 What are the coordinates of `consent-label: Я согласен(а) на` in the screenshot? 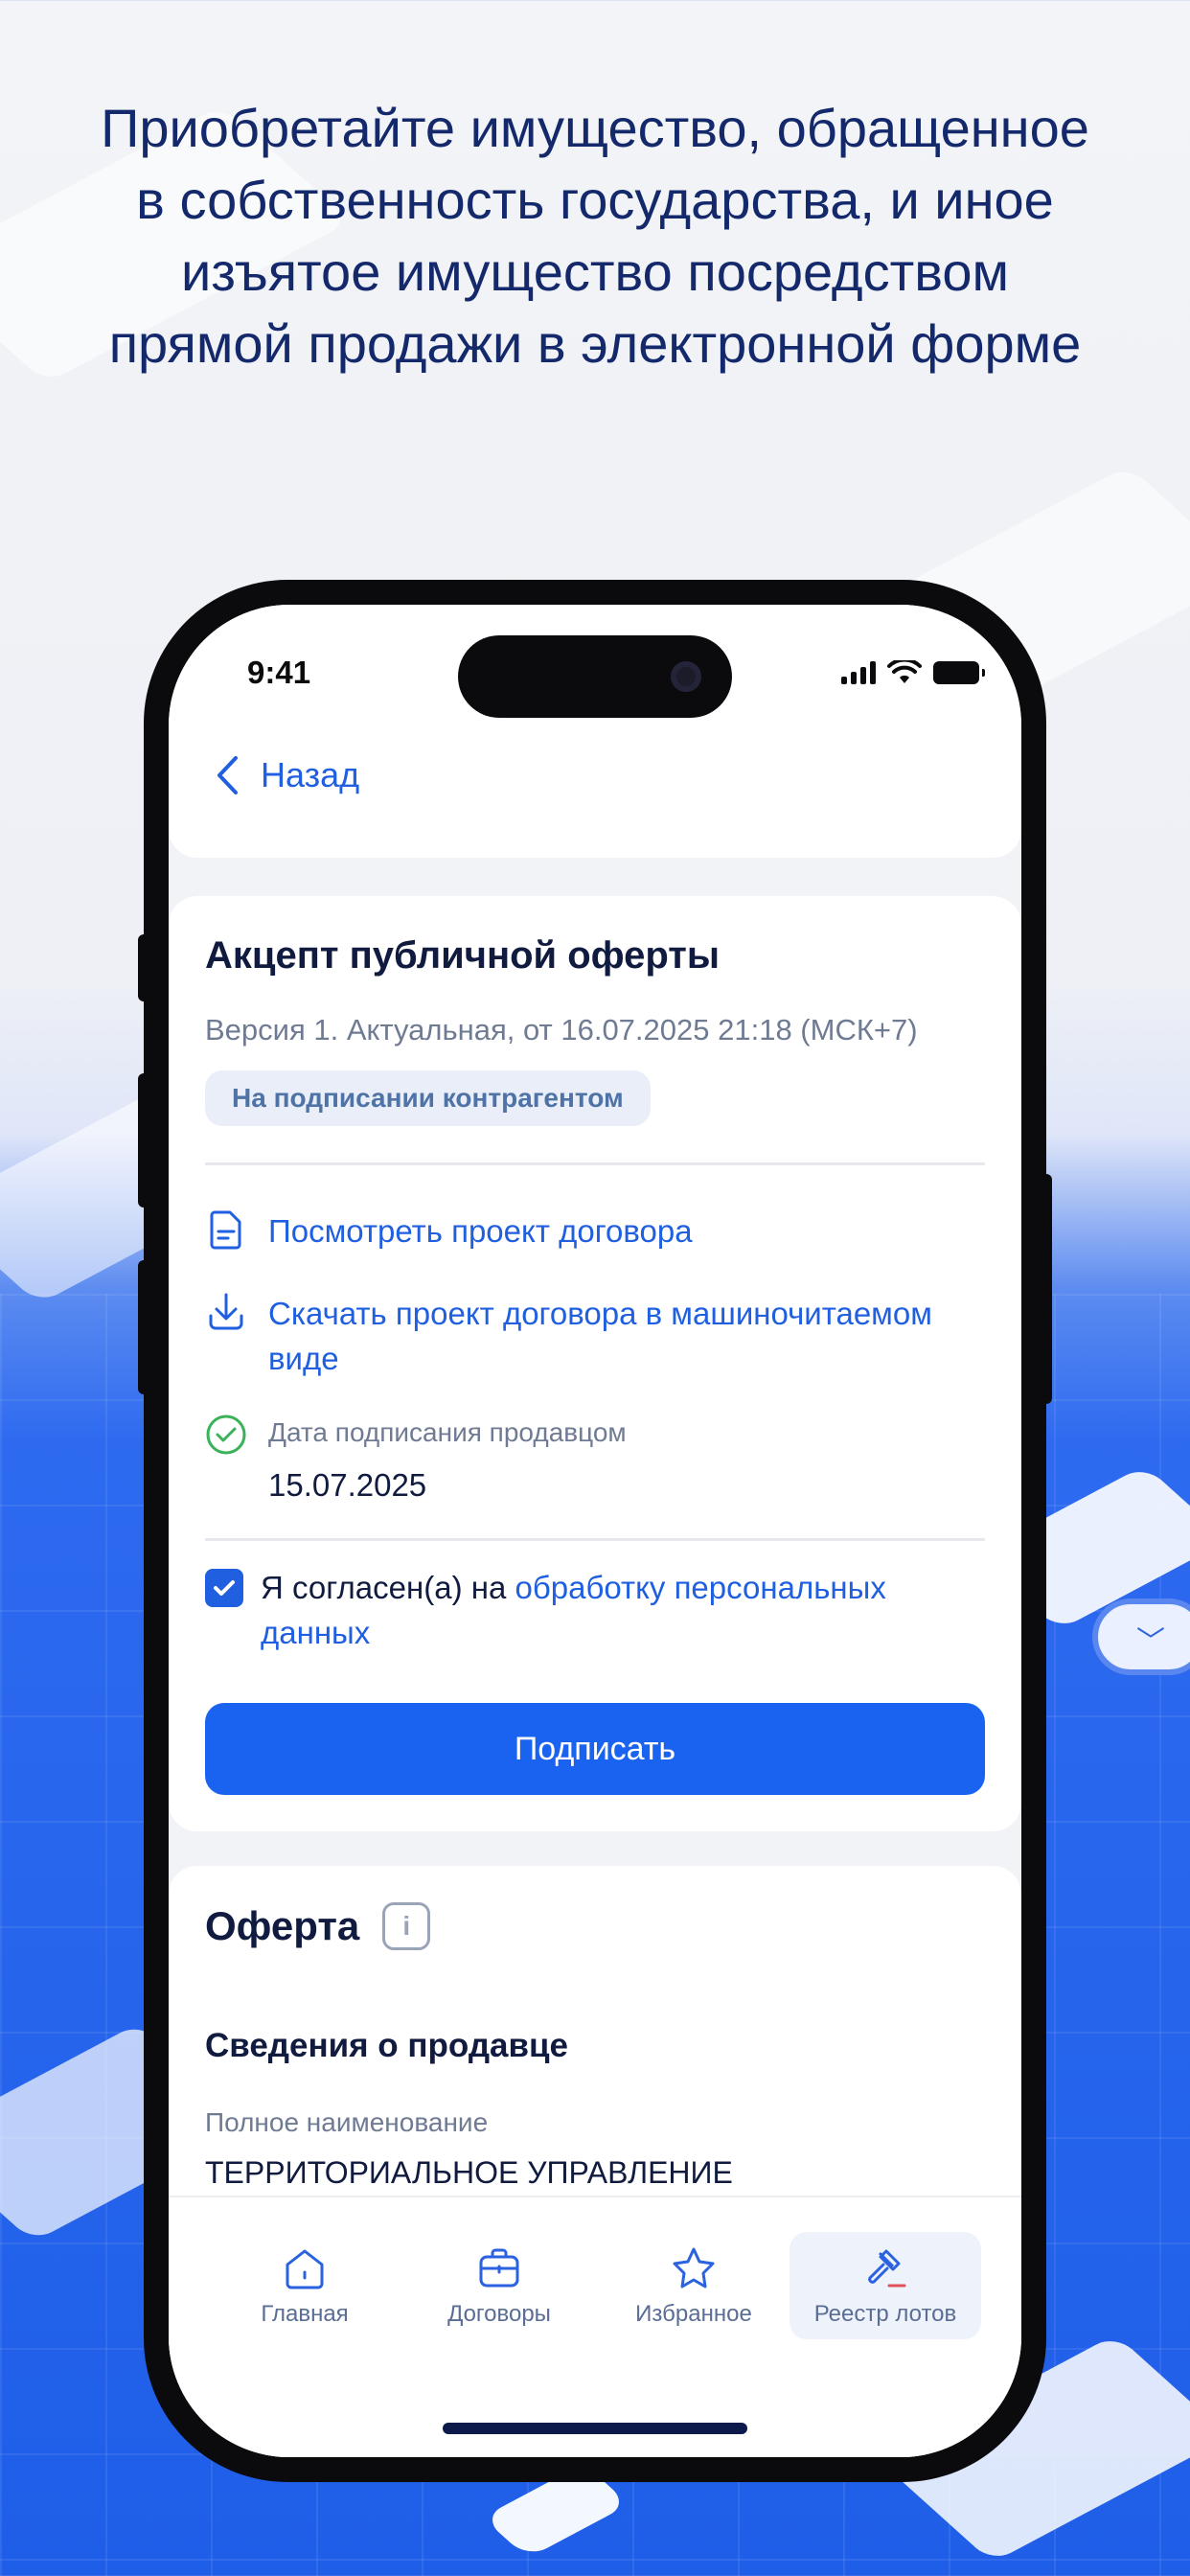 It's located at (384, 1587).